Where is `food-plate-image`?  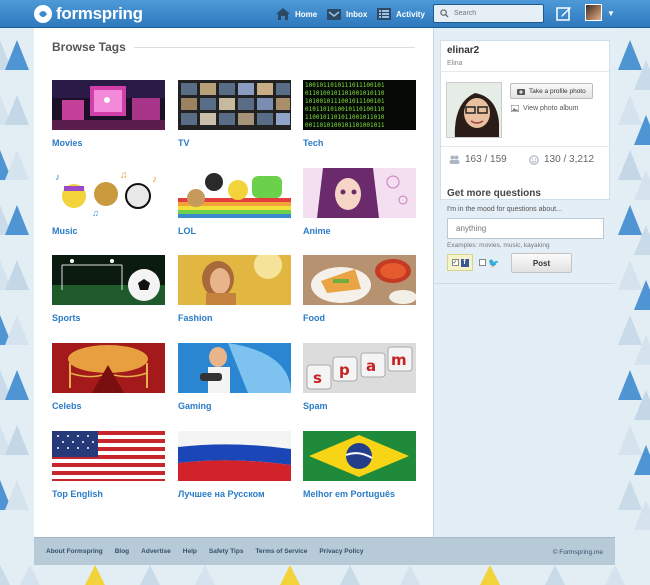
food-plate-image is located at coordinates (359, 280).